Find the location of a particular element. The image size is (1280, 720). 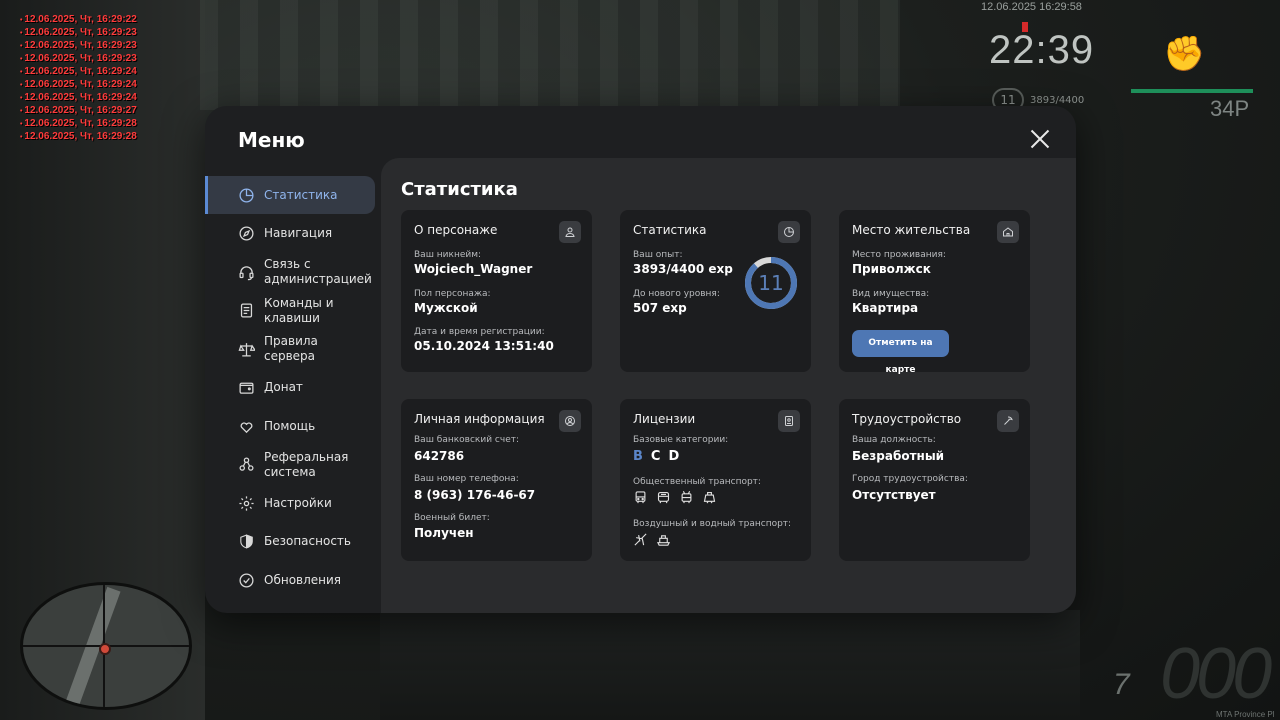

license-category-c: C is located at coordinates (655, 456).